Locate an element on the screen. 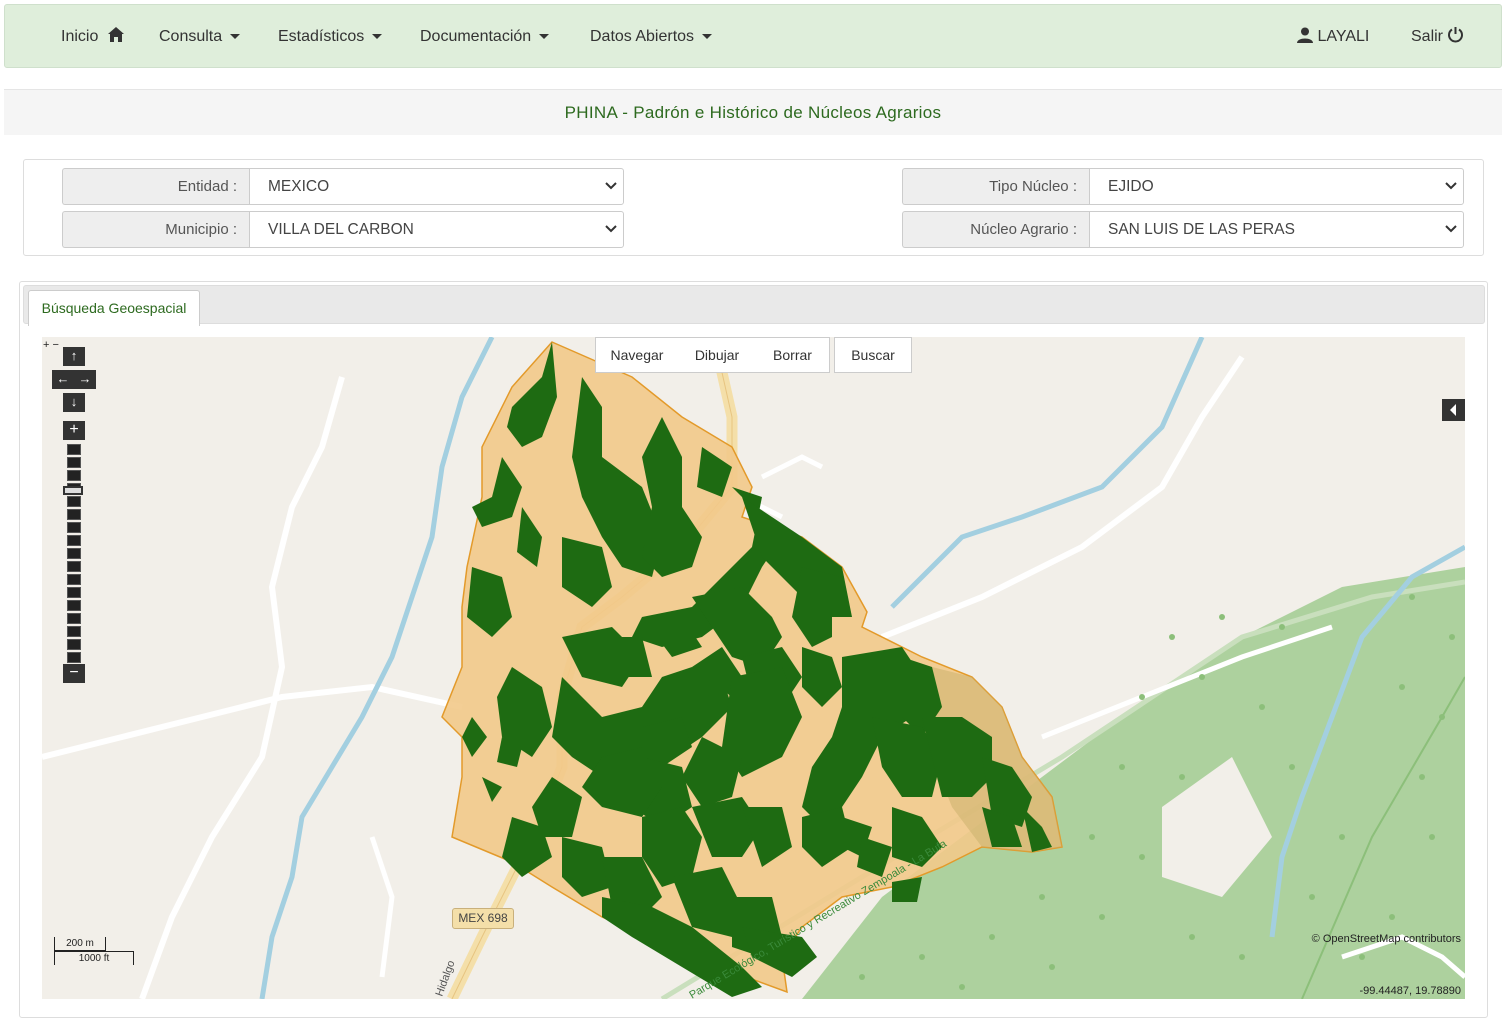 The image size is (1502, 1027). nucleo-agrario-select: SAN LUIS DE LAS PERAS is located at coordinates (1276, 229).